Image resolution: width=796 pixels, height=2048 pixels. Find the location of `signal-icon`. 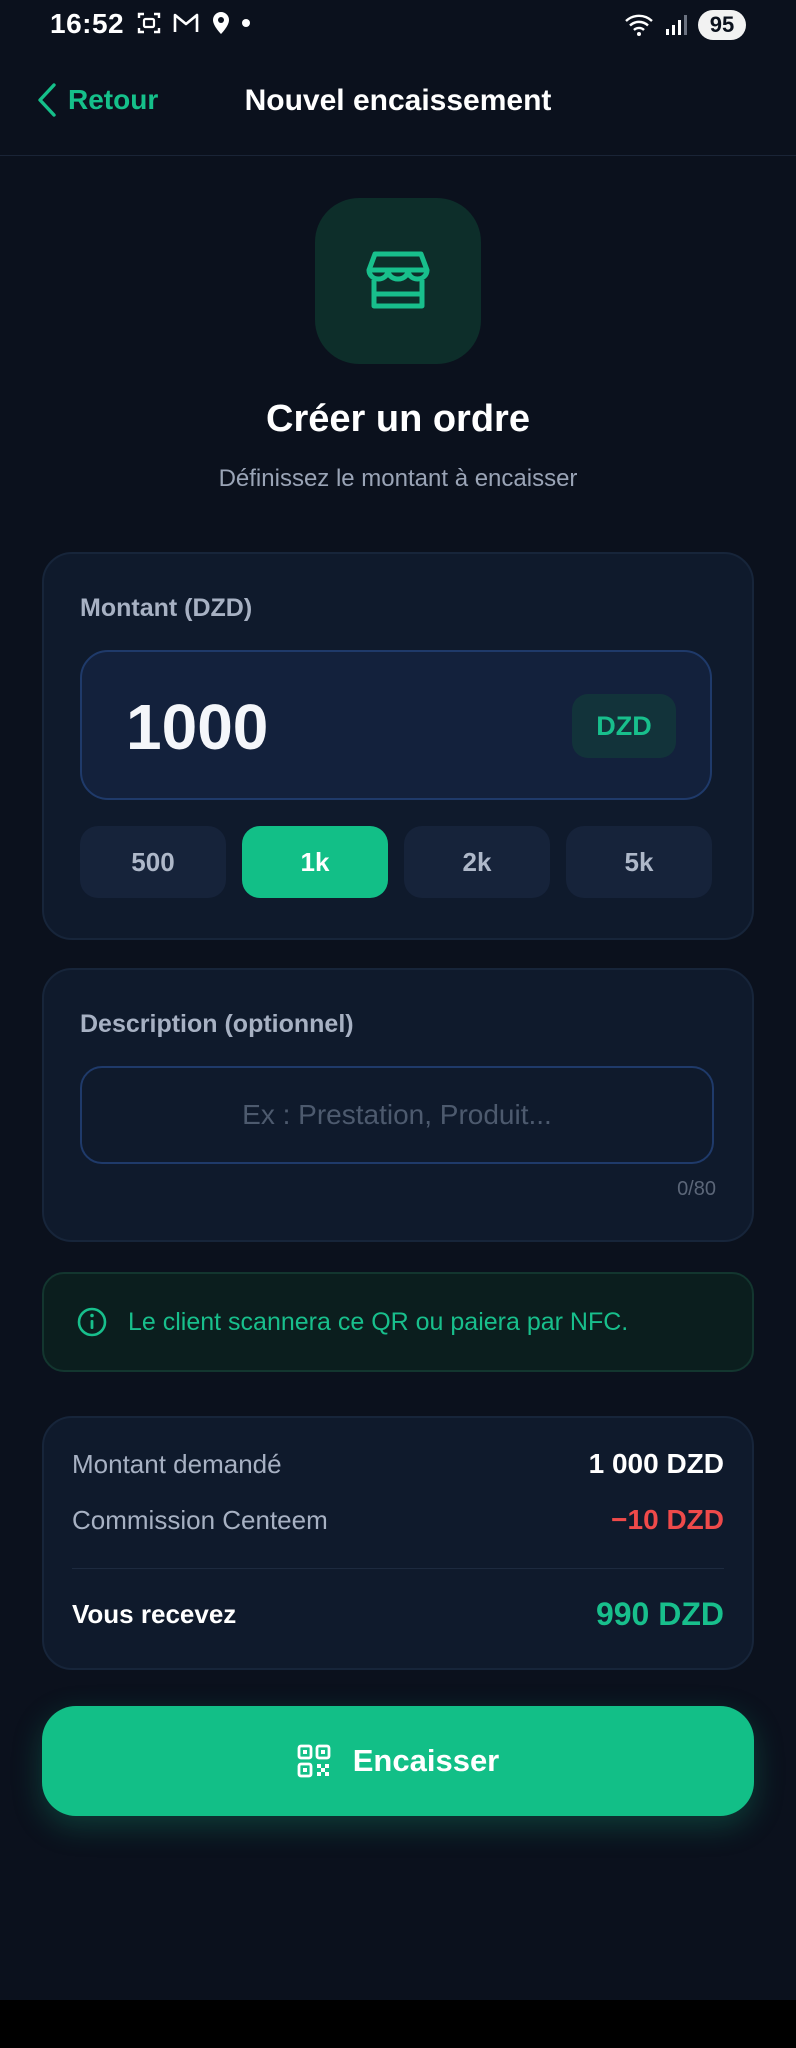

signal-icon is located at coordinates (676, 25).